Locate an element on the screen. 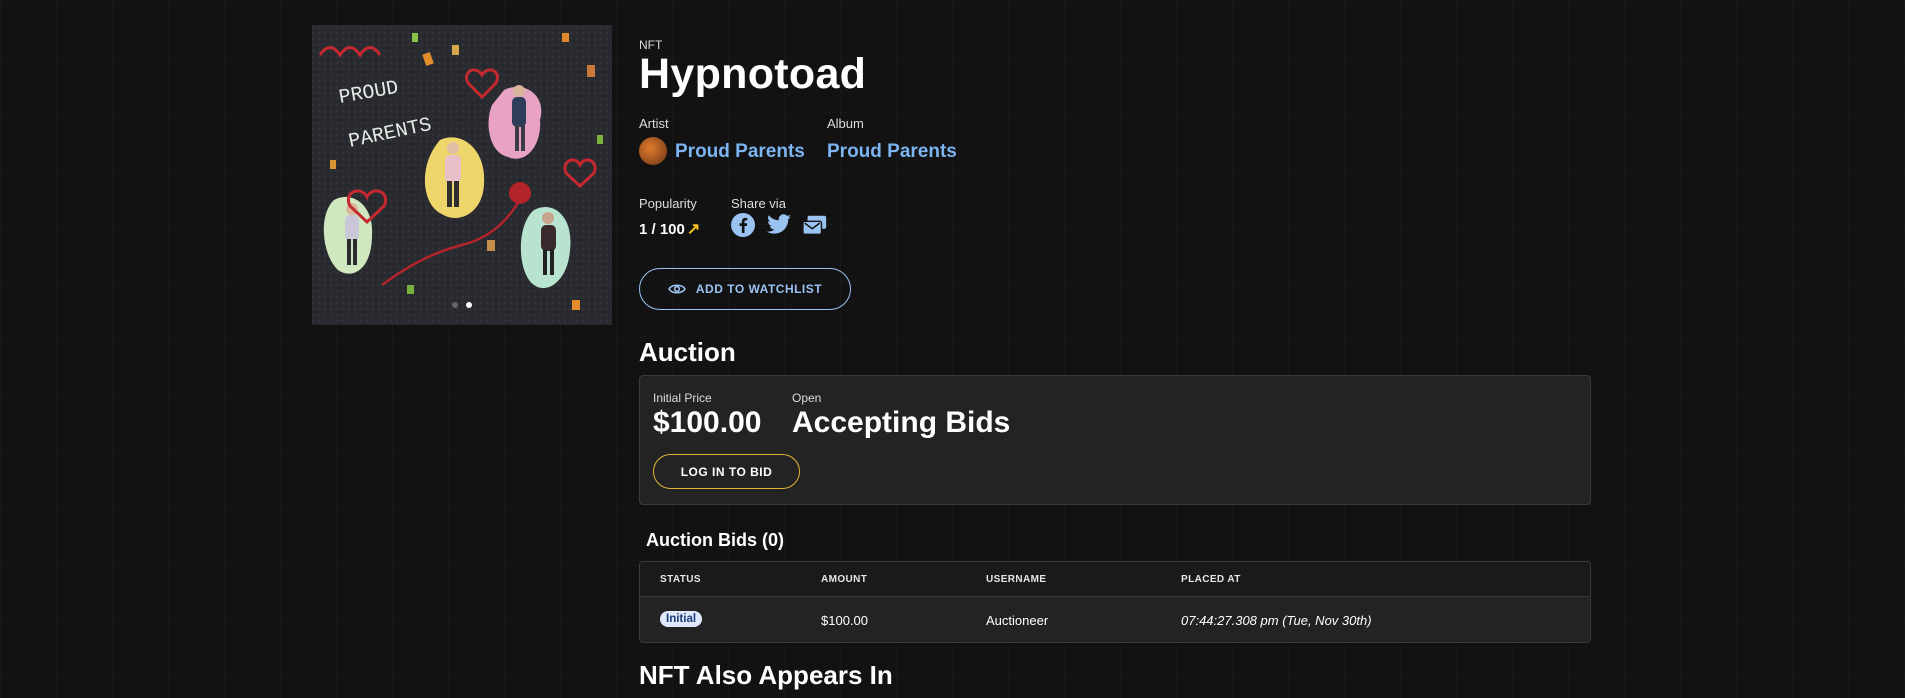  popularity-score: 1 / 100 is located at coordinates (662, 229).